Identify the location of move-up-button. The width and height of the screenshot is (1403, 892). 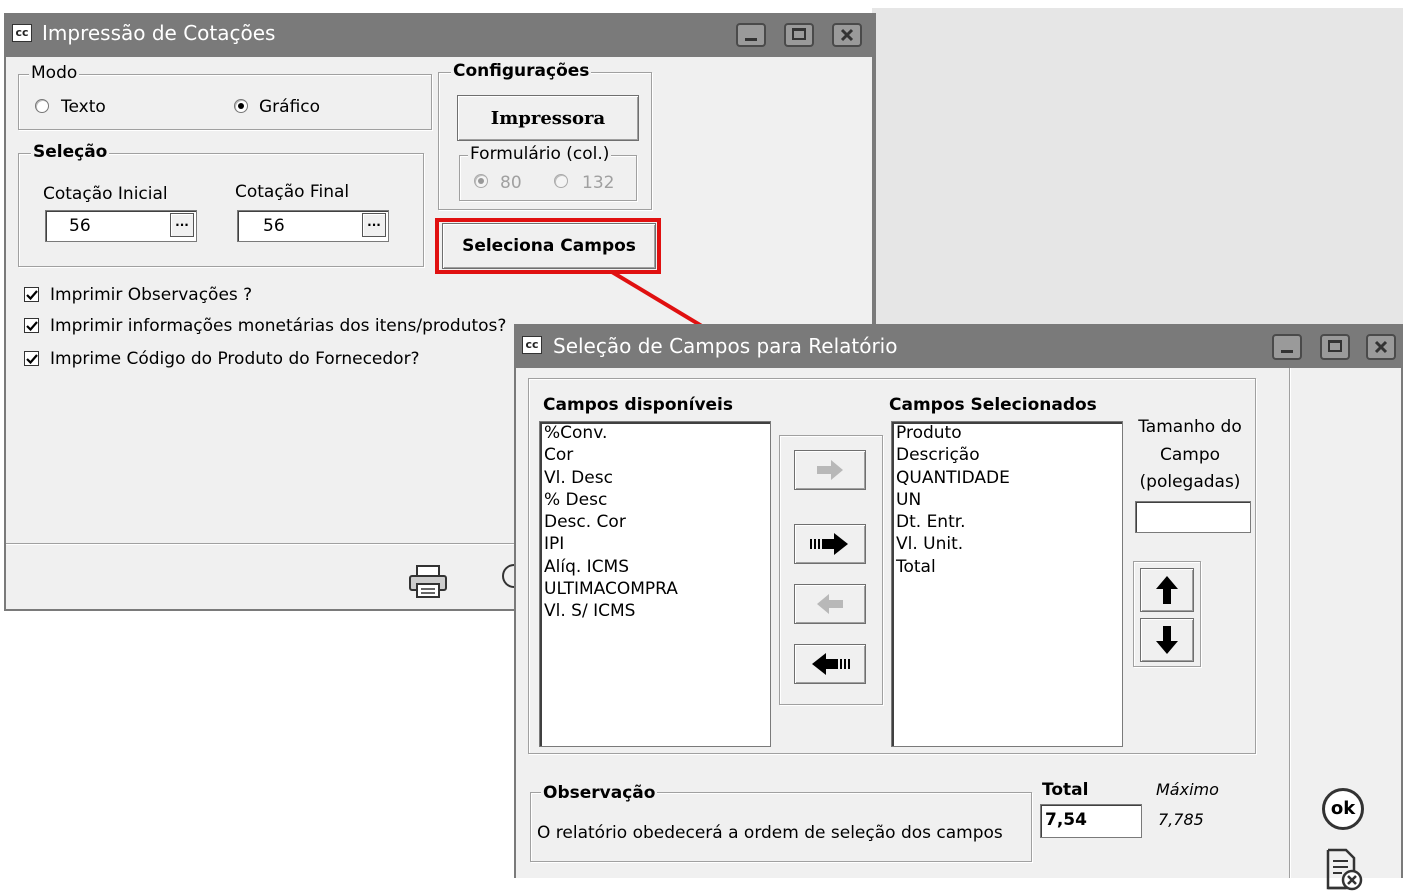
(1167, 590).